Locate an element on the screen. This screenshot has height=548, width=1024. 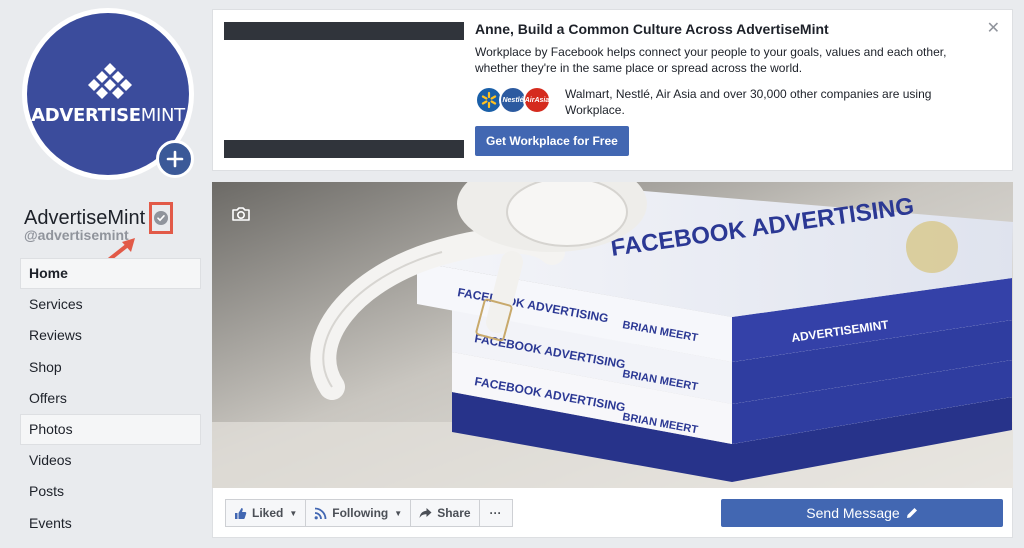
nav-item-home: Home is located at coordinates (110, 274).